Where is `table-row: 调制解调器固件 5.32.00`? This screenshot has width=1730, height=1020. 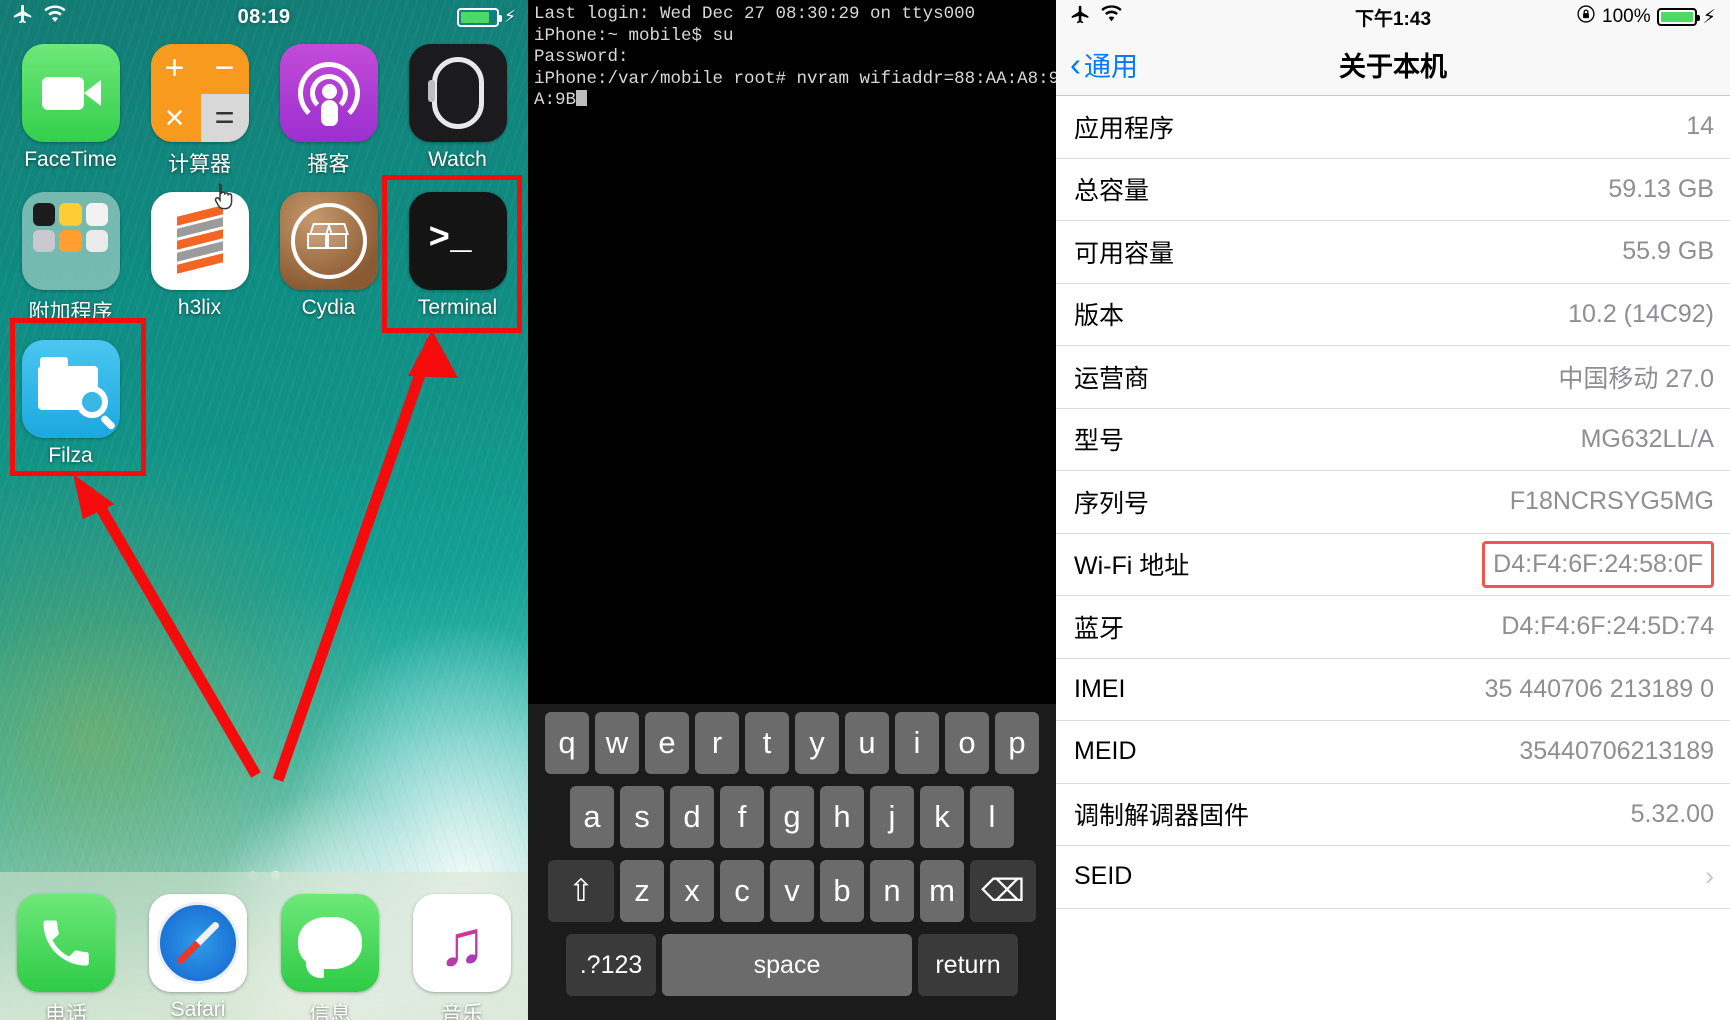 table-row: 调制解调器固件 5.32.00 is located at coordinates (1393, 815).